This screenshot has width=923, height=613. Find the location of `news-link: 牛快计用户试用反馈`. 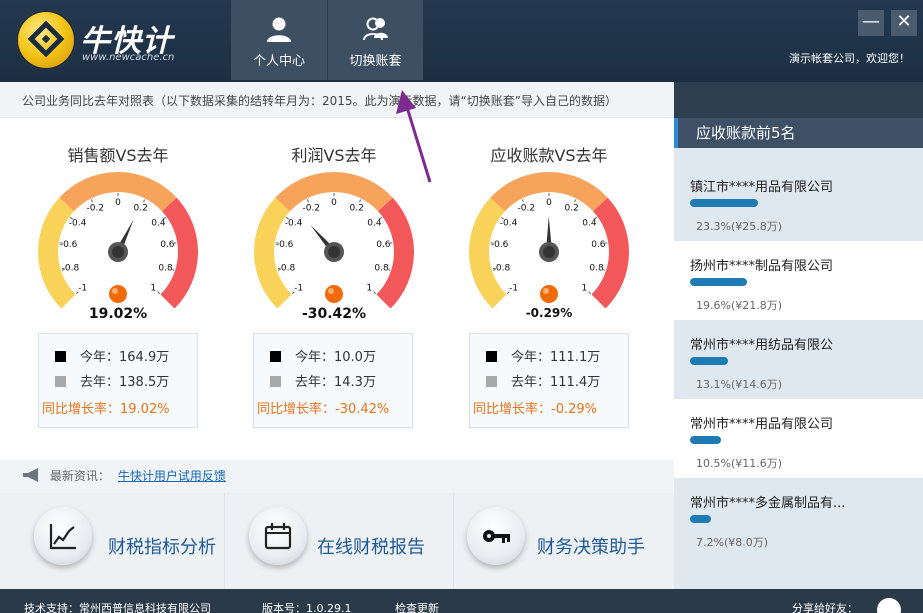

news-link: 牛快计用户试用反馈 is located at coordinates (172, 476).